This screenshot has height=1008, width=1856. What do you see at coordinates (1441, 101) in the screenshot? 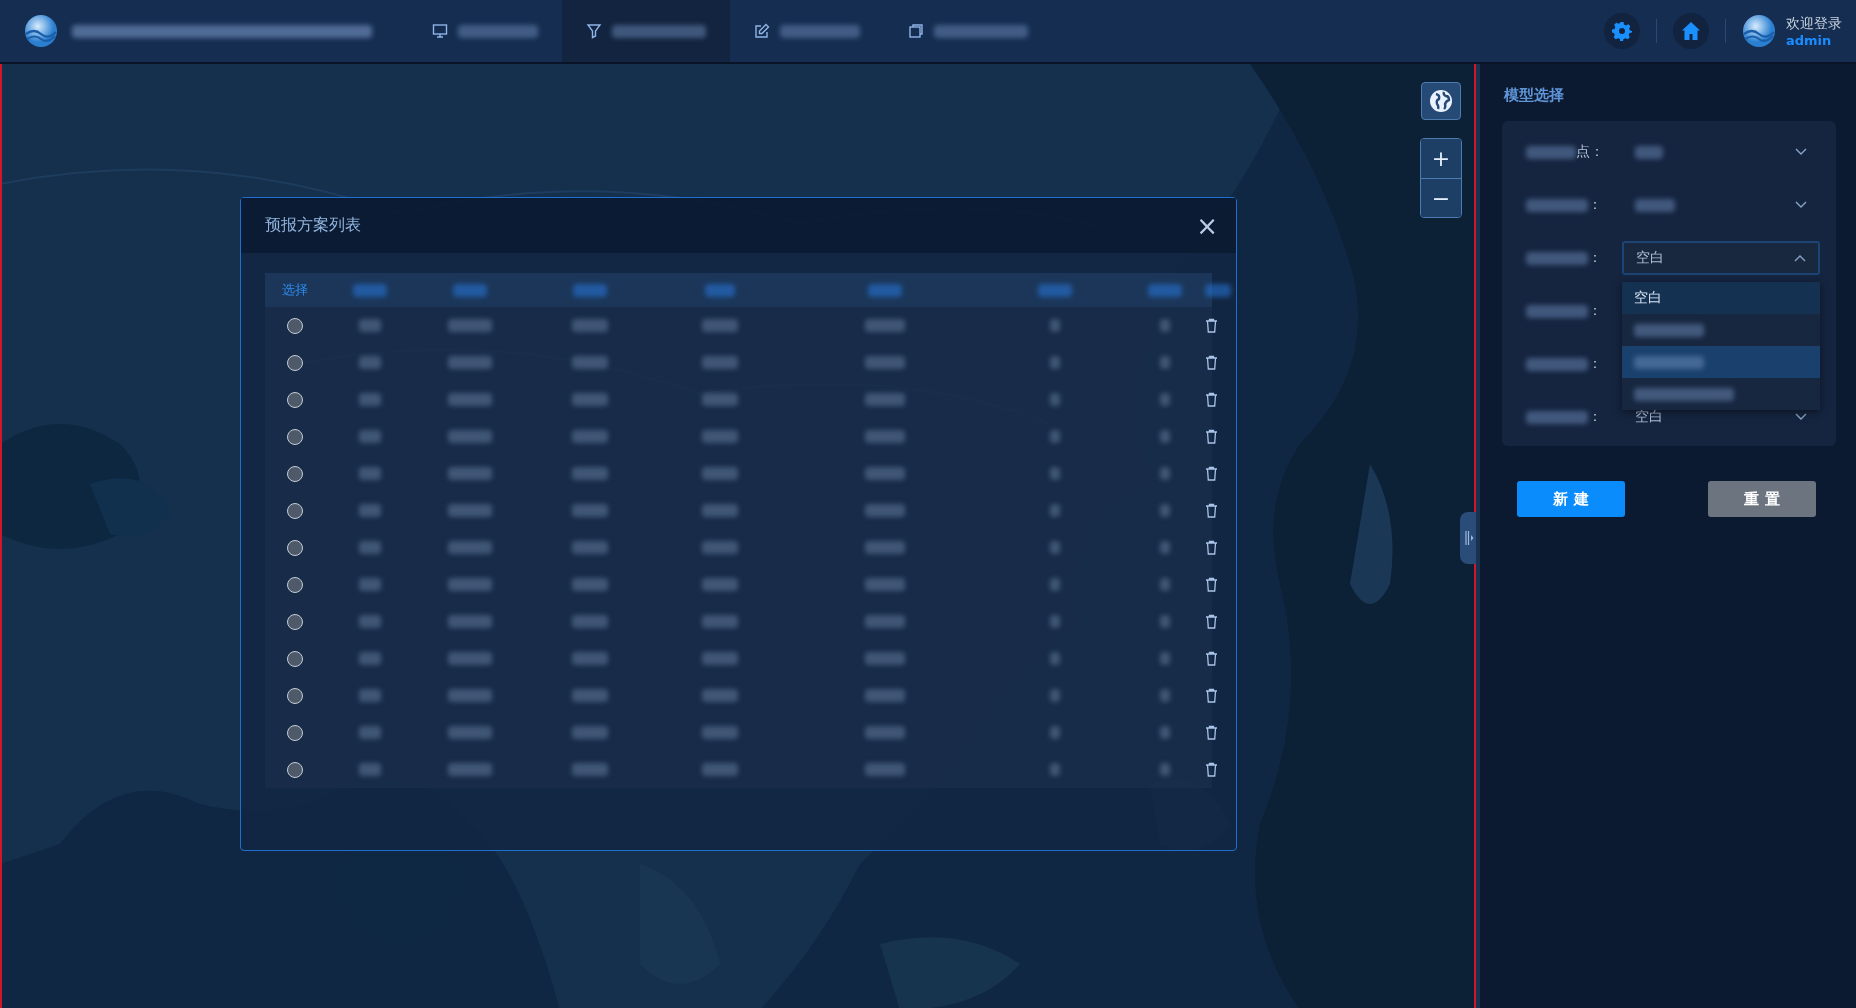
I see `globe-button` at bounding box center [1441, 101].